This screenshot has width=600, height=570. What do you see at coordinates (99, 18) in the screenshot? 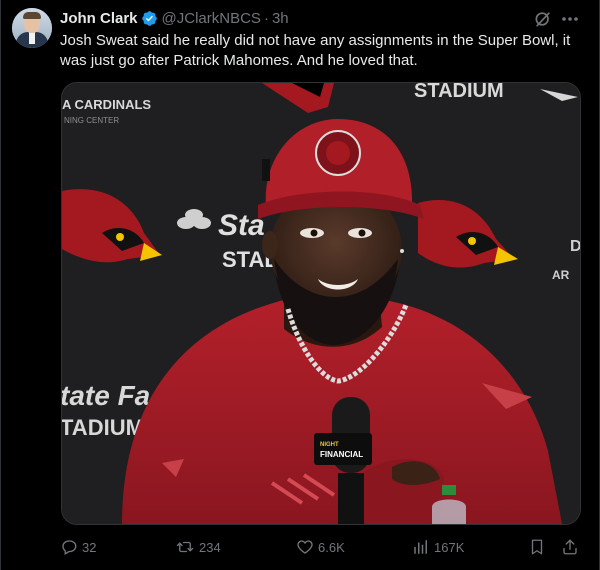
I see `author-name: John Clark` at bounding box center [99, 18].